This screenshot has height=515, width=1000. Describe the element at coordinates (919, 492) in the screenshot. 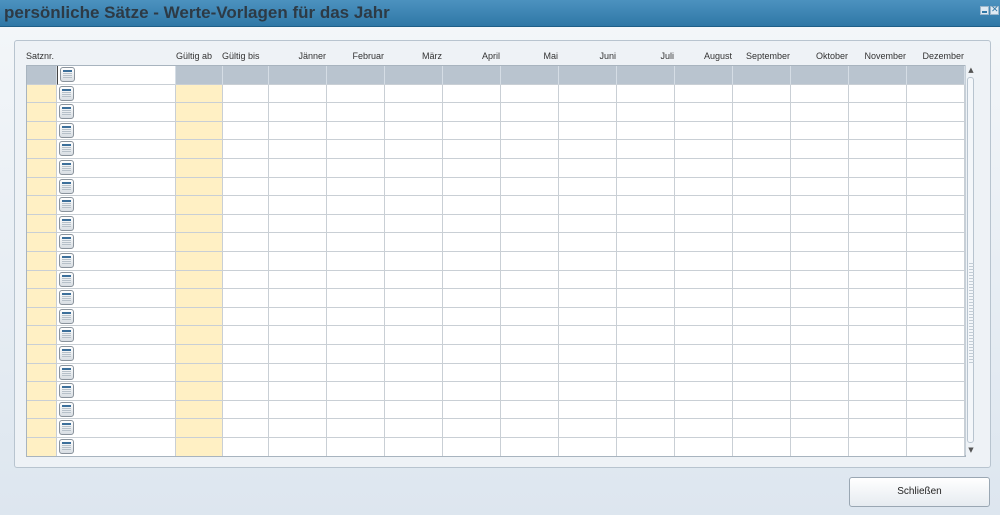

I see `close-button: Schließen` at that location.